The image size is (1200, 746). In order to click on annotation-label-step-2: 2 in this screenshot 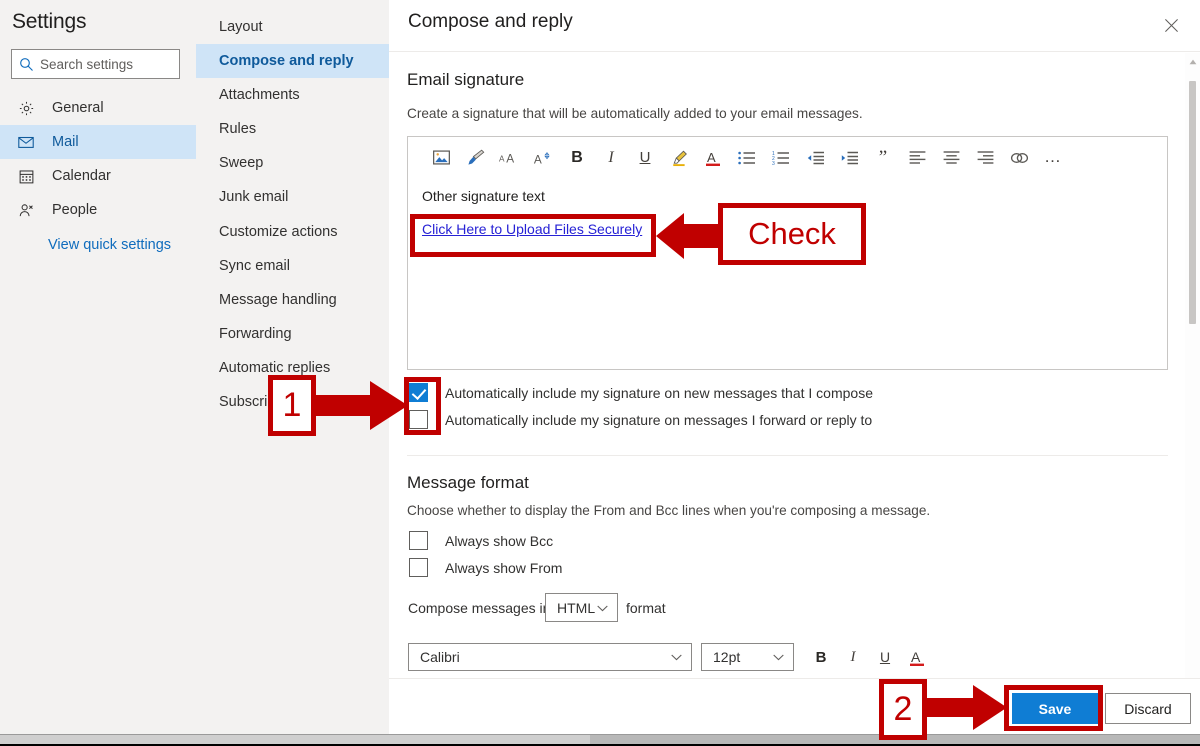, I will do `click(903, 709)`.